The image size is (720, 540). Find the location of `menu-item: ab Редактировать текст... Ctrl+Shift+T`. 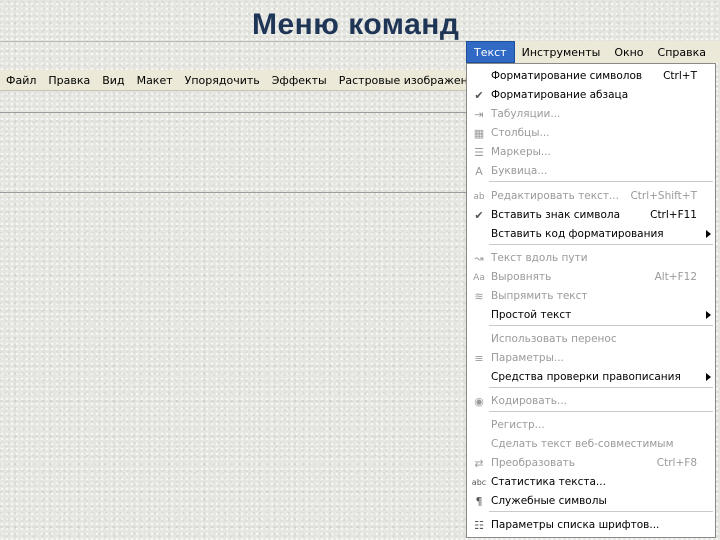

menu-item: ab Редактировать текст... Ctrl+Shift+T is located at coordinates (591, 196).